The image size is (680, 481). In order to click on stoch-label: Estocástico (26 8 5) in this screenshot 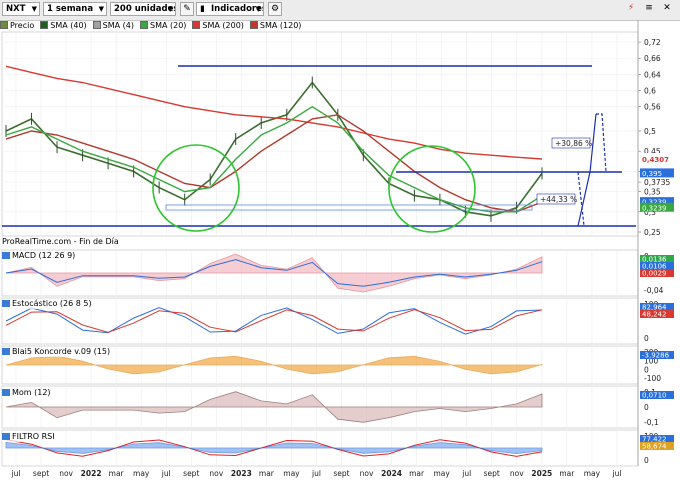, I will do `click(52, 303)`.